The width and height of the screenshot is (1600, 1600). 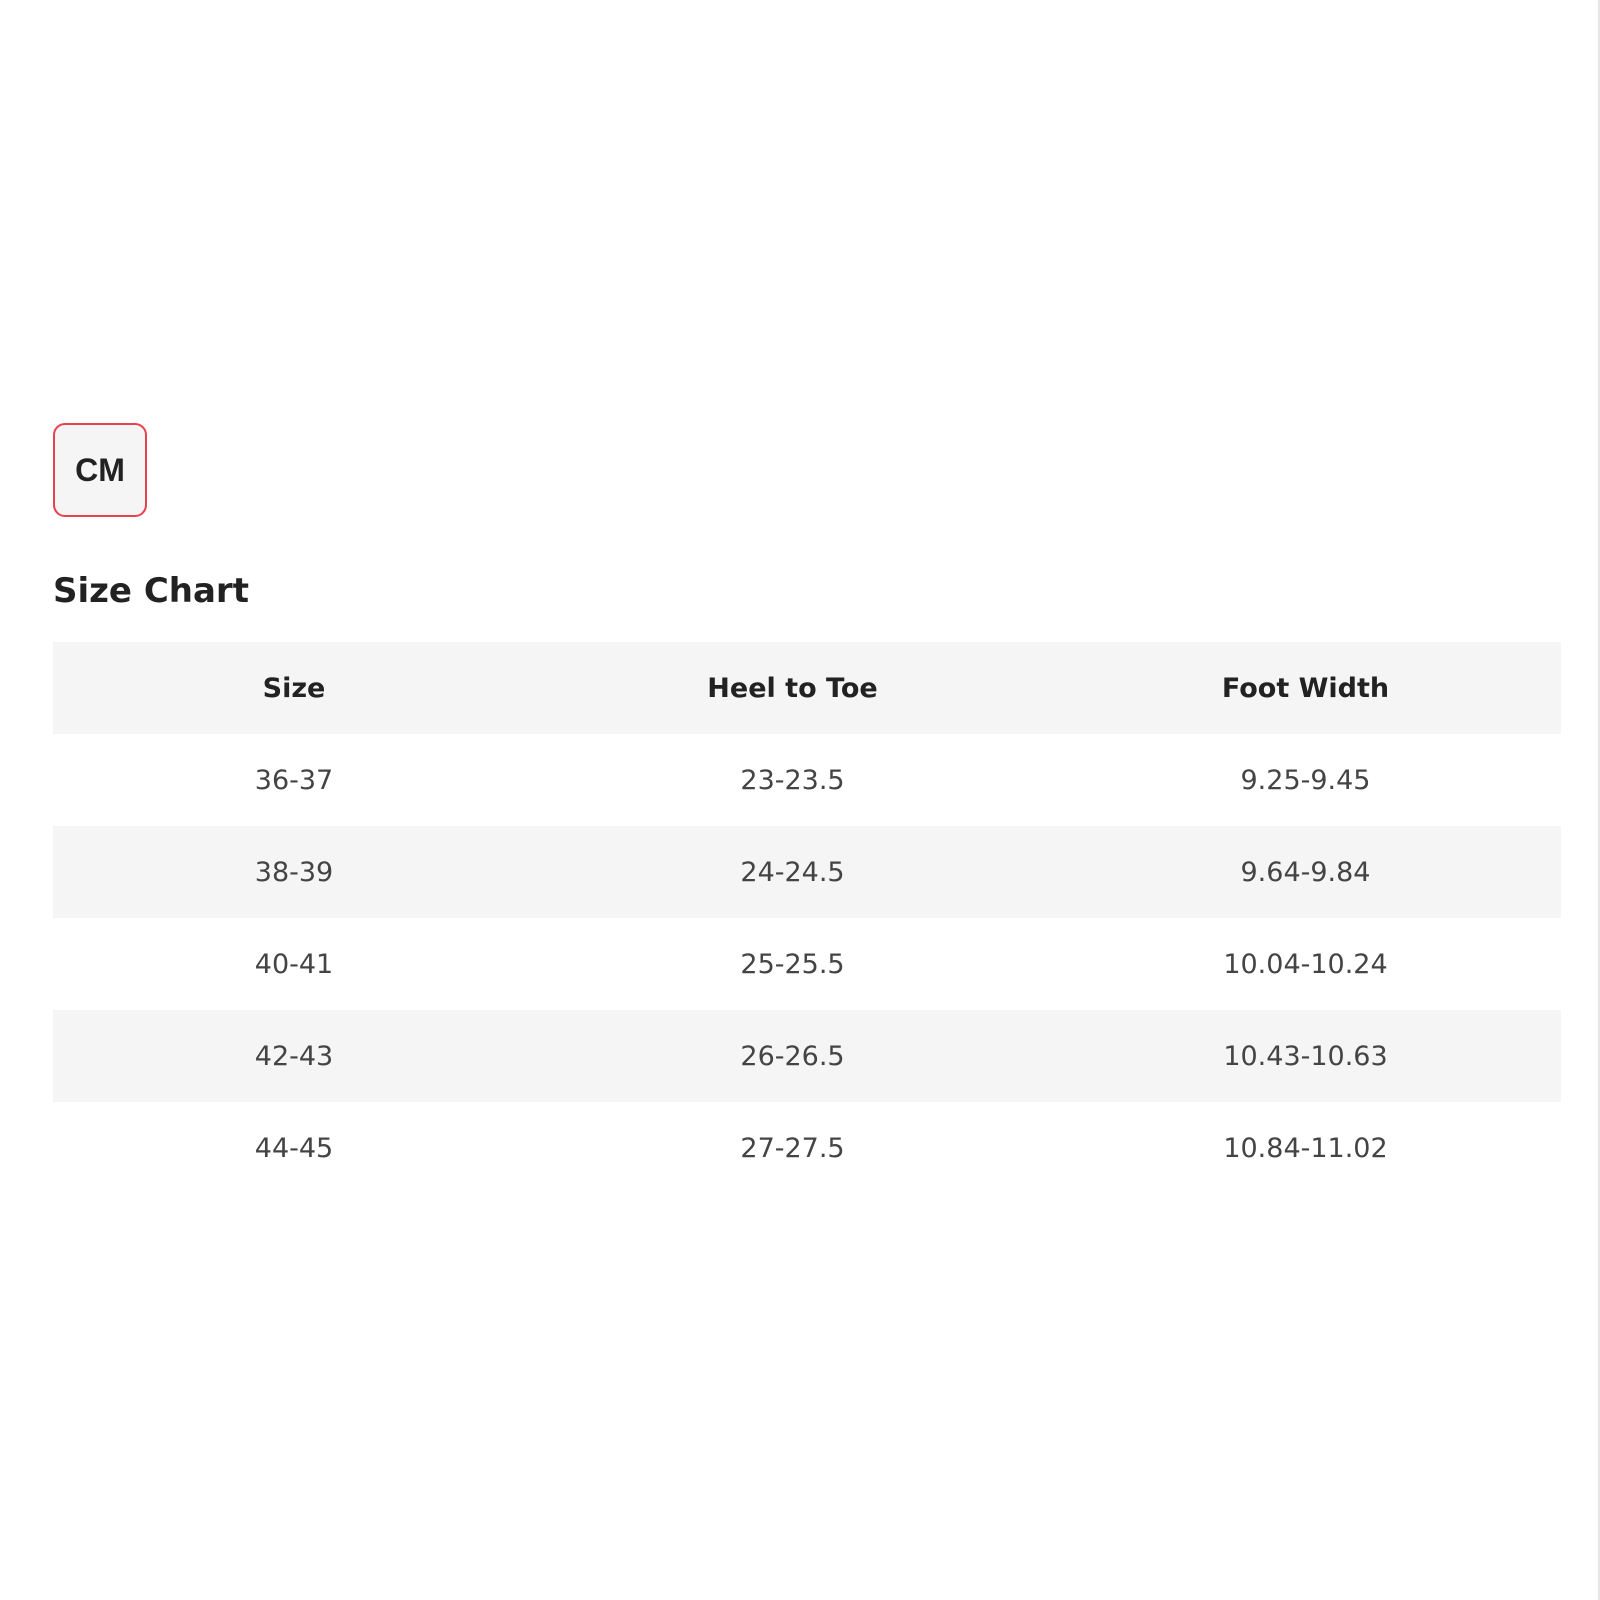 I want to click on cell-heel-to-toe: 26-26.5, so click(x=792, y=1056).